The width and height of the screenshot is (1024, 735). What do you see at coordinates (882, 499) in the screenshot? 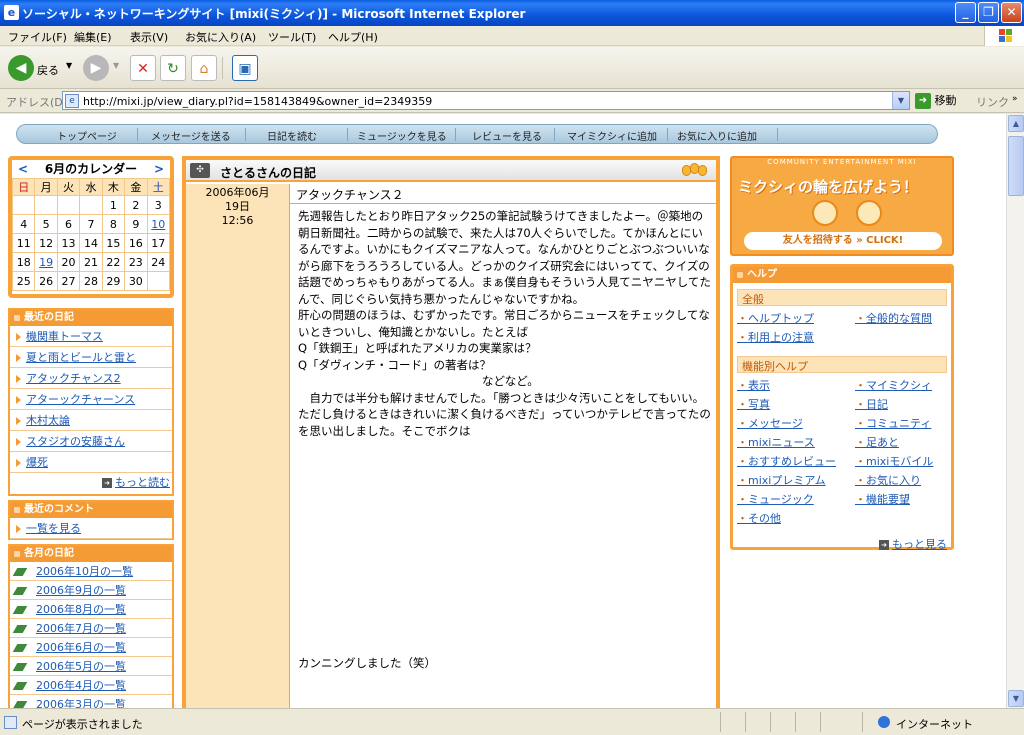
I see `help-feature-link: 機能要望` at bounding box center [882, 499].